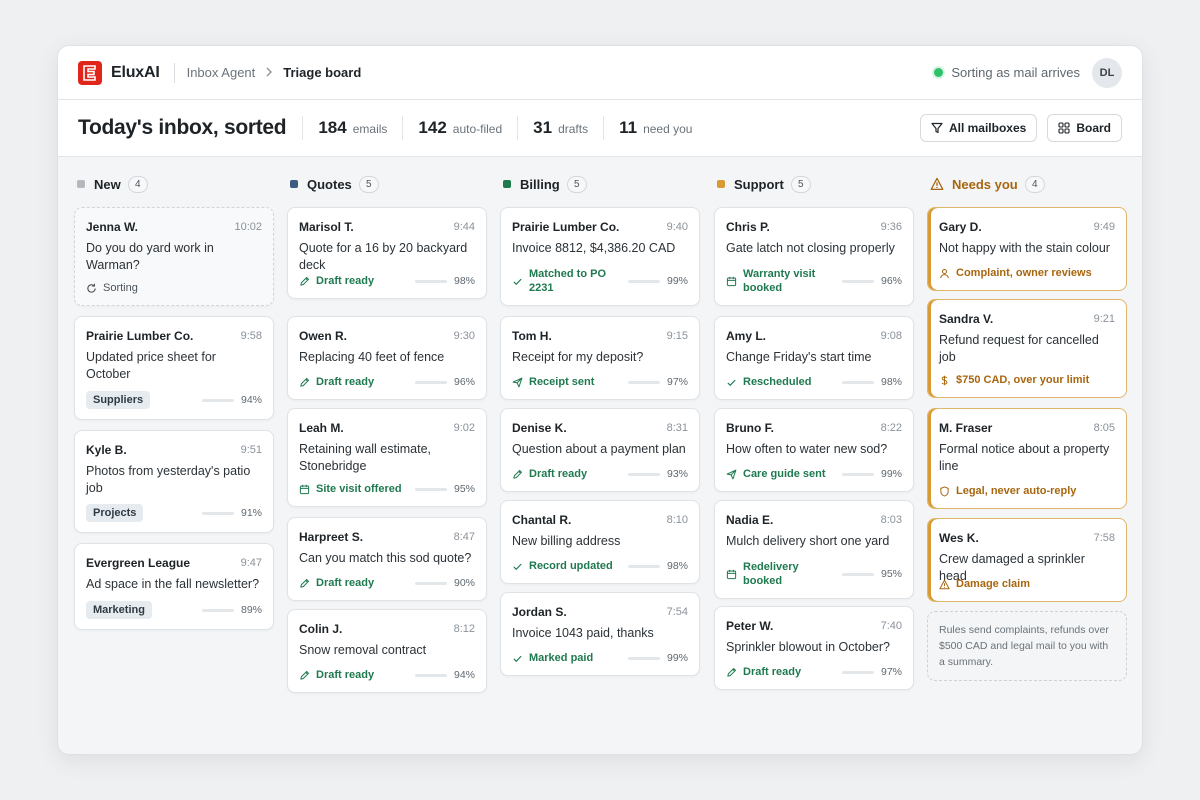 The width and height of the screenshot is (1200, 800). Describe the element at coordinates (539, 428) in the screenshot. I see `sender-name: Denise K.` at that location.